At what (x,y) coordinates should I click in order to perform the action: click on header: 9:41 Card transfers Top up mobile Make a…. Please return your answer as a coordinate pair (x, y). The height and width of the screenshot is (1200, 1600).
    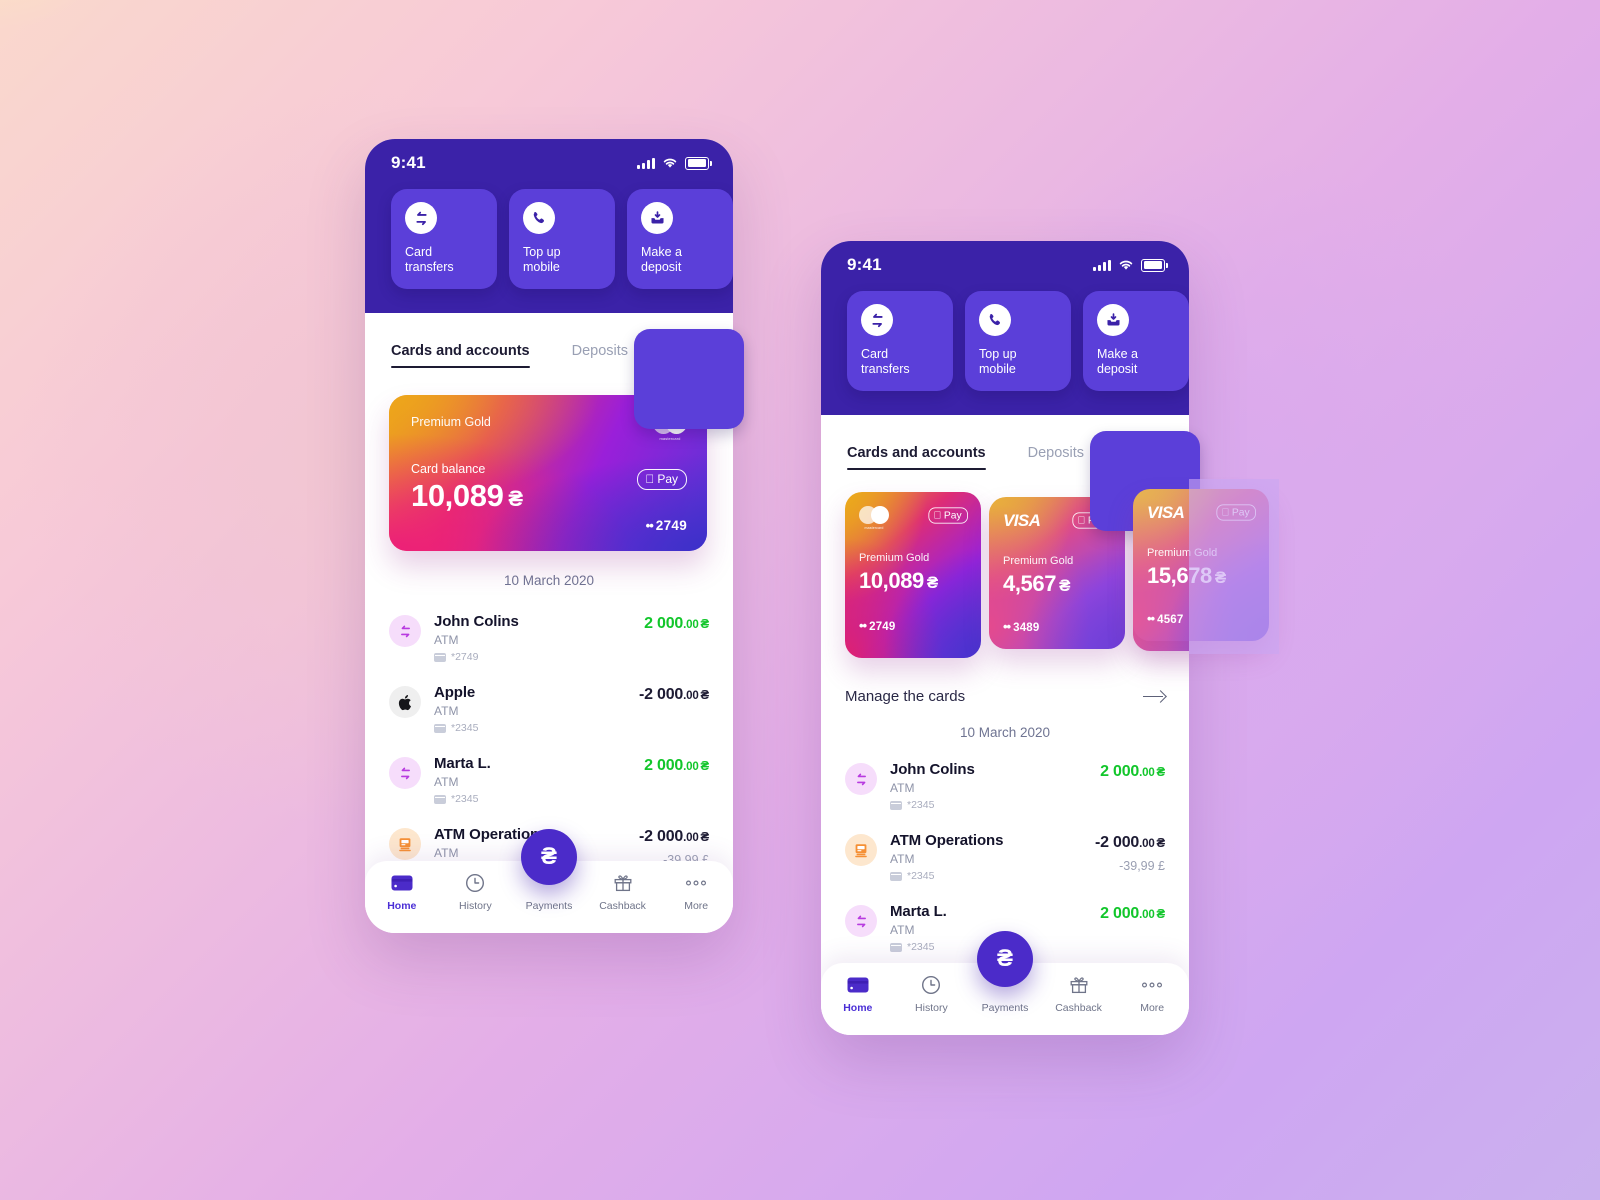
    Looking at the image, I should click on (549, 226).